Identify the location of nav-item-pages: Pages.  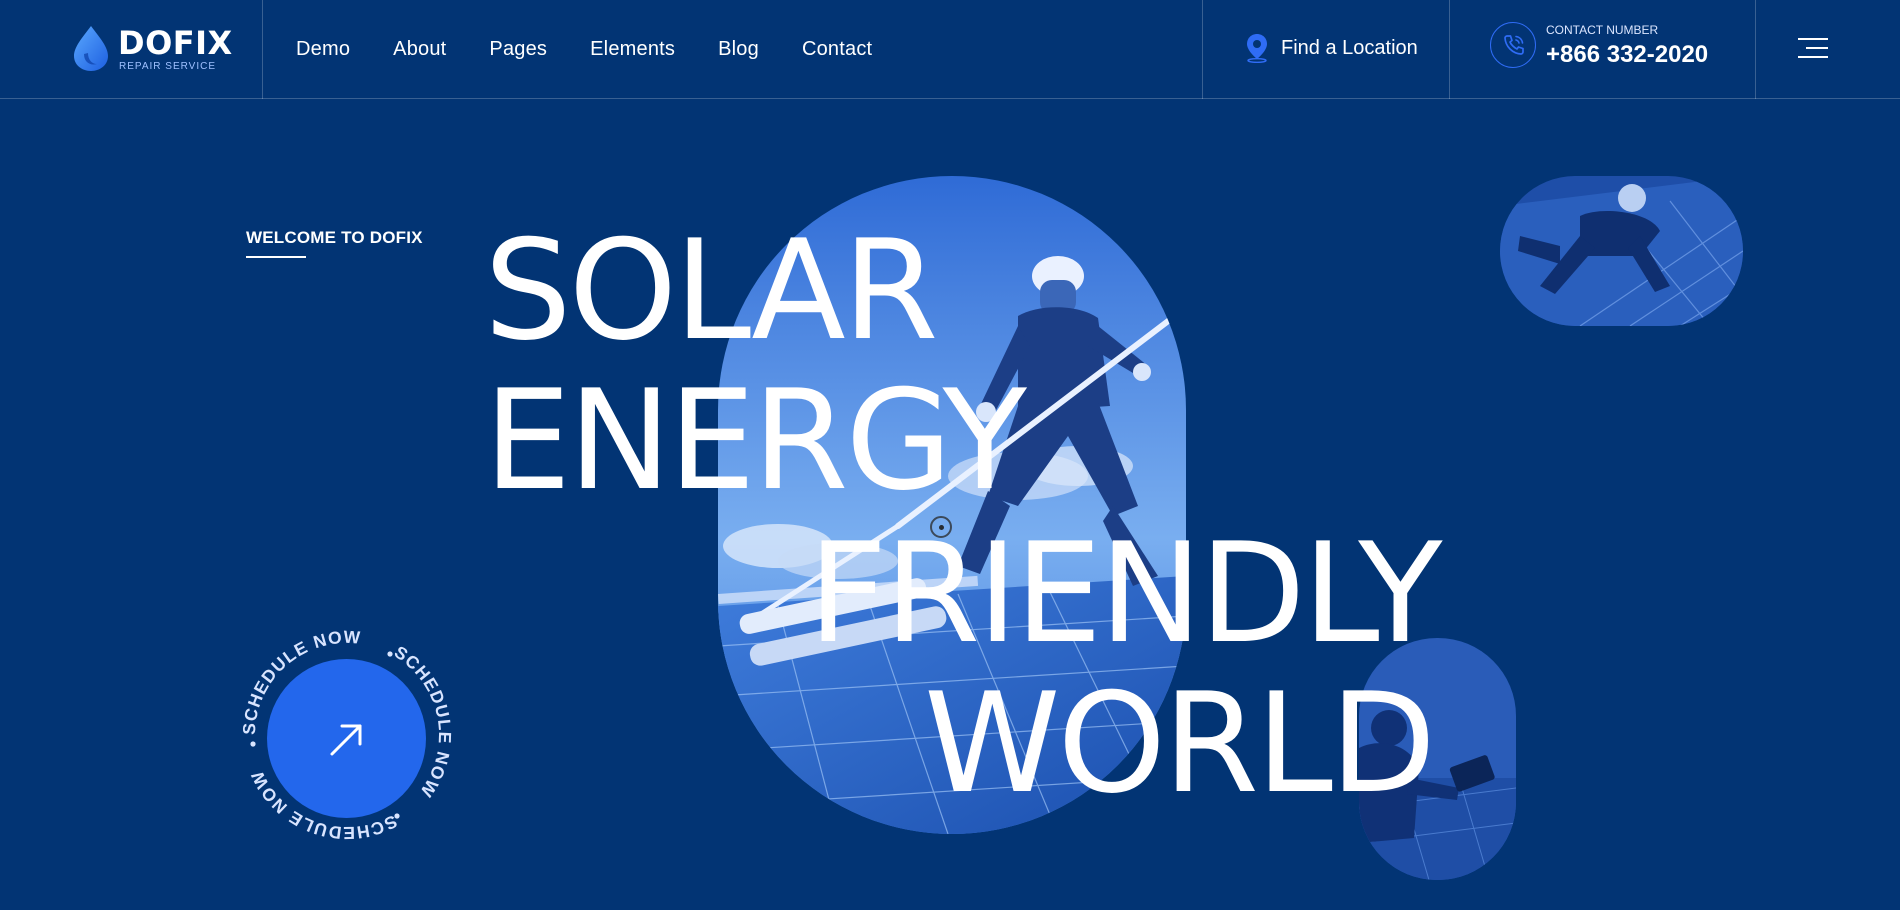
(518, 49).